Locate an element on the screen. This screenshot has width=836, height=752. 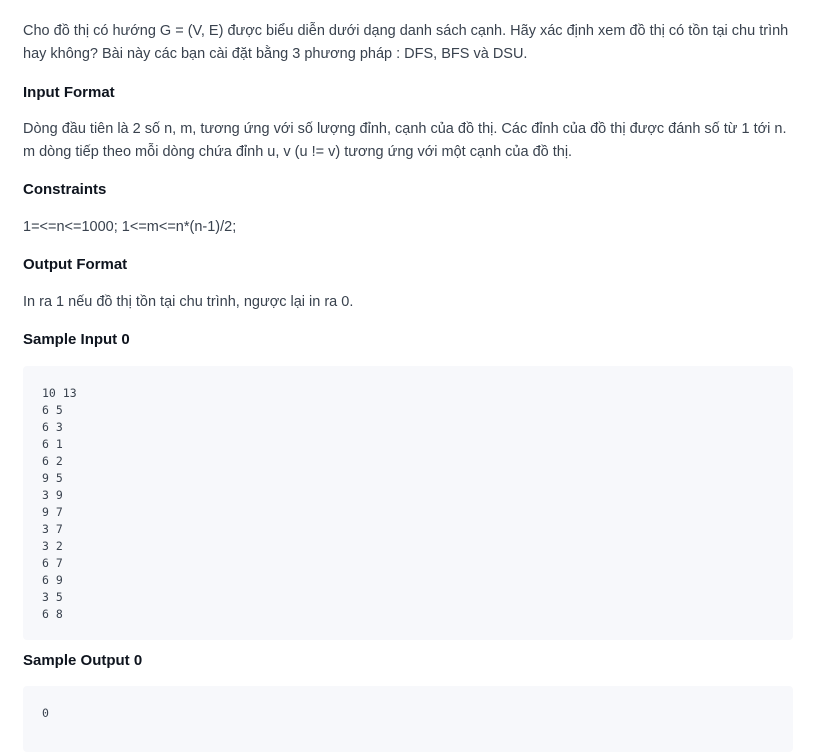
code-line: 9 5 is located at coordinates (52, 478).